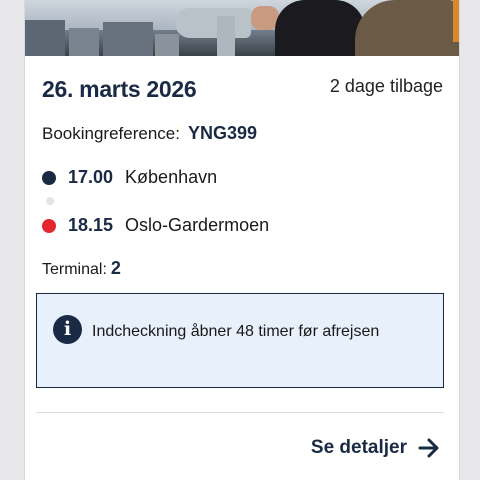 The width and height of the screenshot is (480, 480). Describe the element at coordinates (91, 225) in the screenshot. I see `arrival-time: 18.15` at that location.